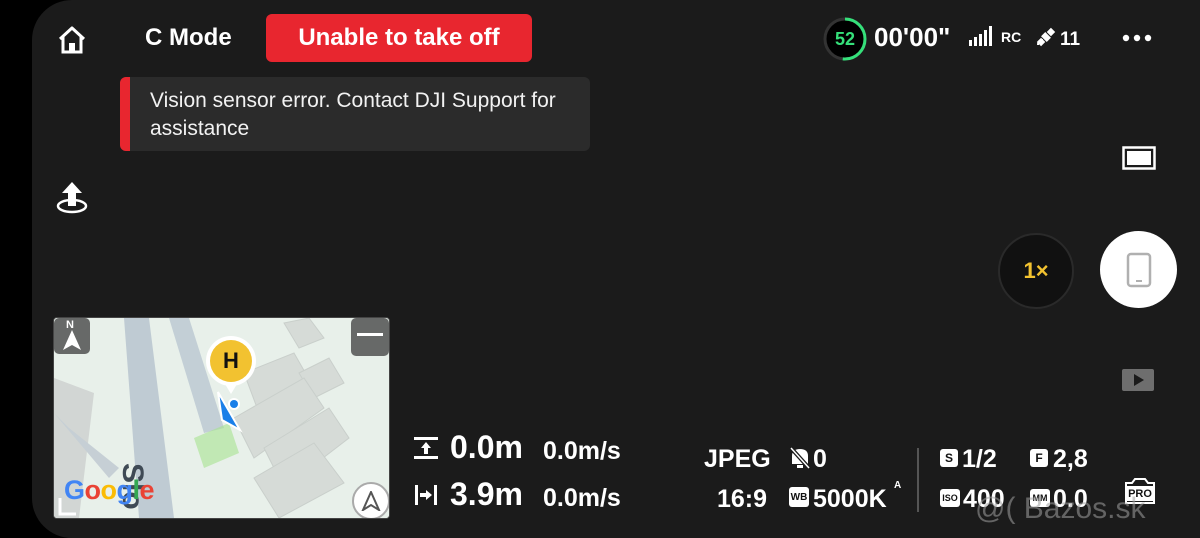 The width and height of the screenshot is (1200, 538). I want to click on shutter-button, so click(1138, 269).